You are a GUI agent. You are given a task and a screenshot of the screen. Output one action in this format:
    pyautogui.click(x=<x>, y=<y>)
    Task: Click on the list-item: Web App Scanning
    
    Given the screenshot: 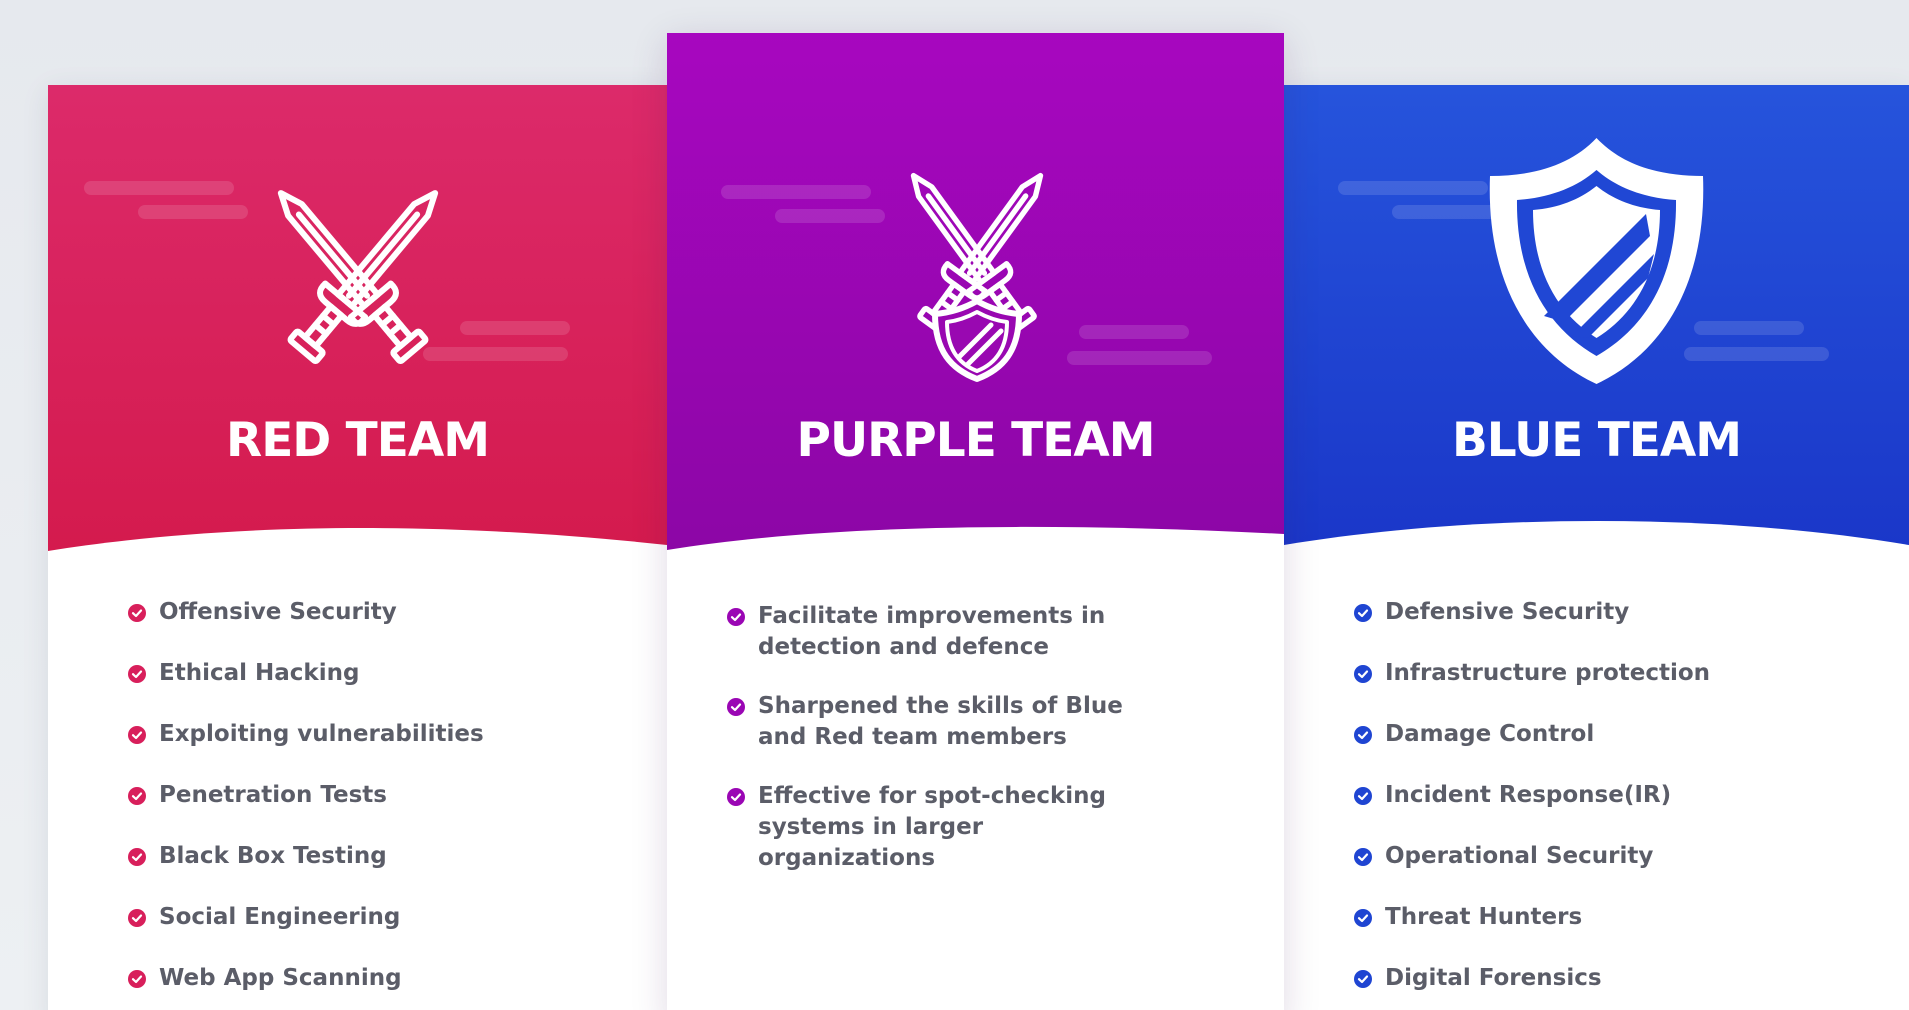 What is the action you would take?
    pyautogui.click(x=306, y=978)
    